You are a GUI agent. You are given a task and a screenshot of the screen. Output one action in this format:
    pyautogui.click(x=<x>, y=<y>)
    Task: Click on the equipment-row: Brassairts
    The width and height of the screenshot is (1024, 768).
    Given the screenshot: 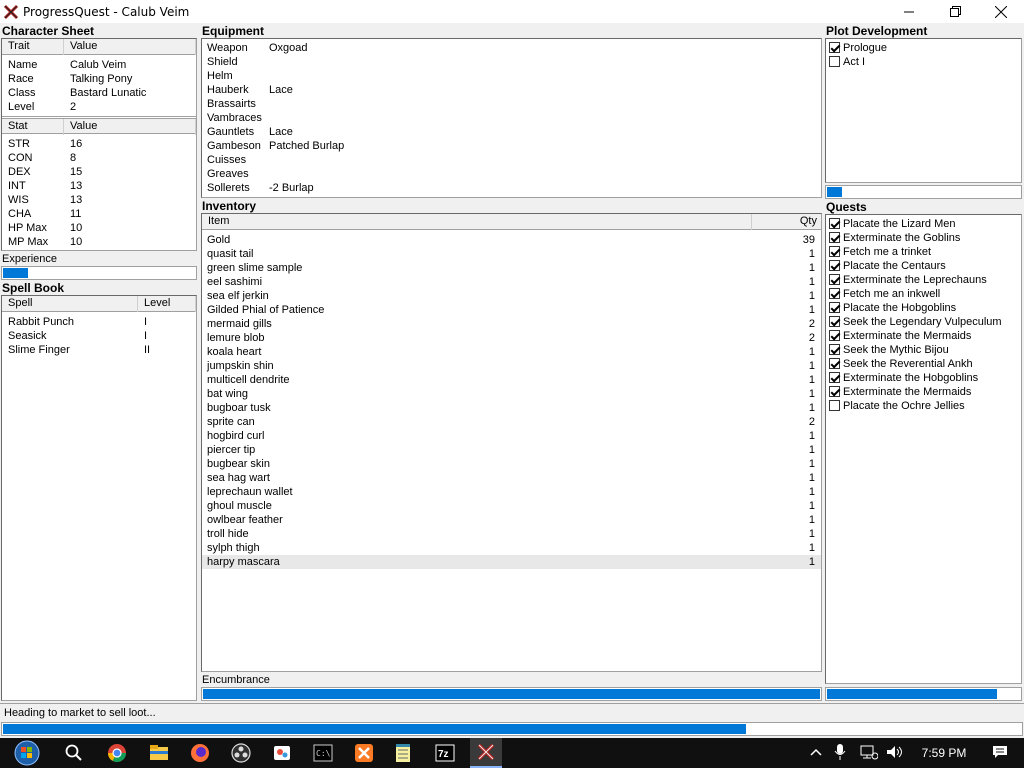 What is the action you would take?
    pyautogui.click(x=511, y=104)
    